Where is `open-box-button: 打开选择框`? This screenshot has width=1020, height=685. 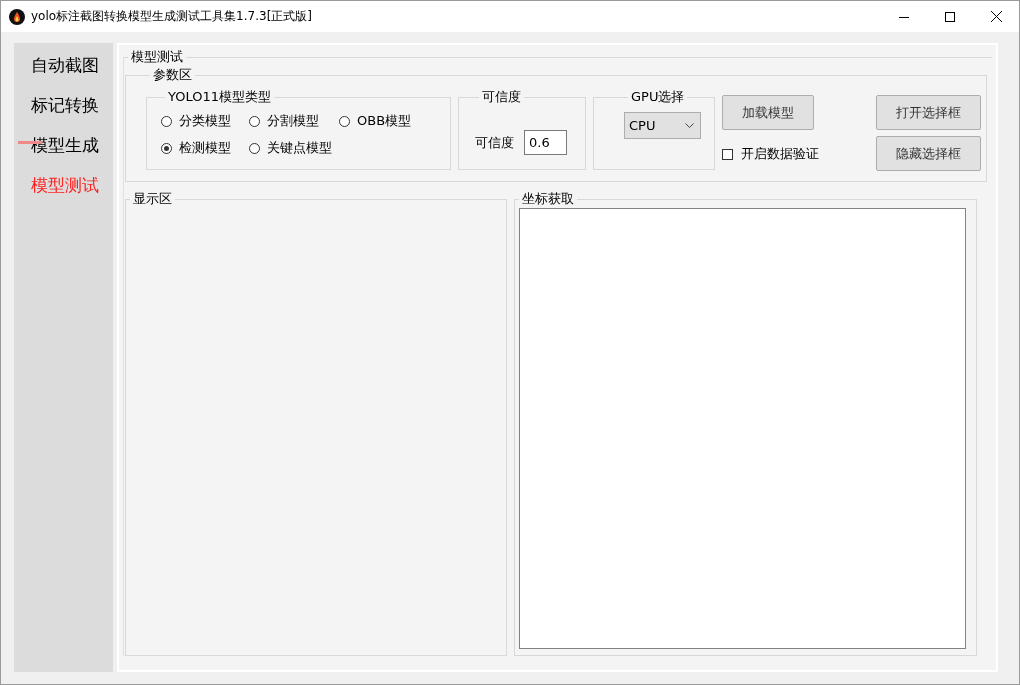 open-box-button: 打开选择框 is located at coordinates (928, 112).